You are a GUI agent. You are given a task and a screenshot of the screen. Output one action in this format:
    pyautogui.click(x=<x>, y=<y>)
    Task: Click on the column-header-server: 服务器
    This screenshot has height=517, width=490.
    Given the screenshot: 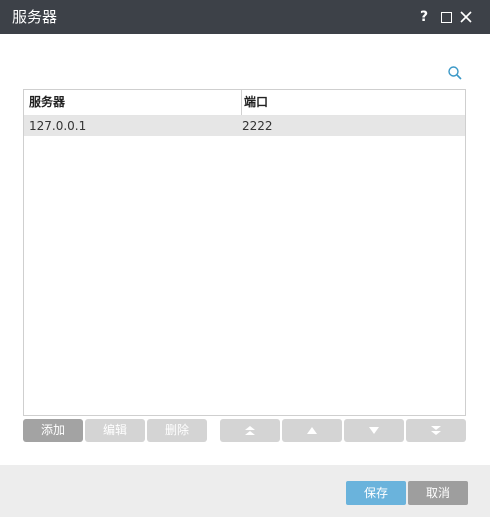 What is the action you would take?
    pyautogui.click(x=47, y=102)
    